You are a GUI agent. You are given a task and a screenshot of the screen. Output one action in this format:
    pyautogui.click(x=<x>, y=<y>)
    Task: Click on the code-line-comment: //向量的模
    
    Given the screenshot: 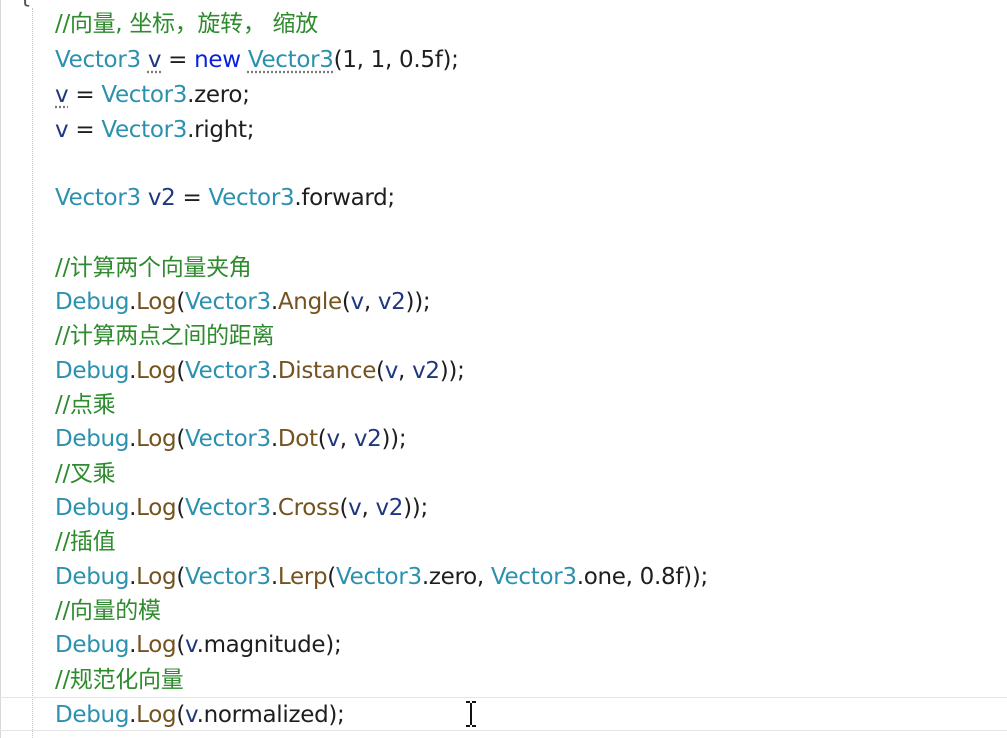 What is the action you would take?
    pyautogui.click(x=108, y=611)
    